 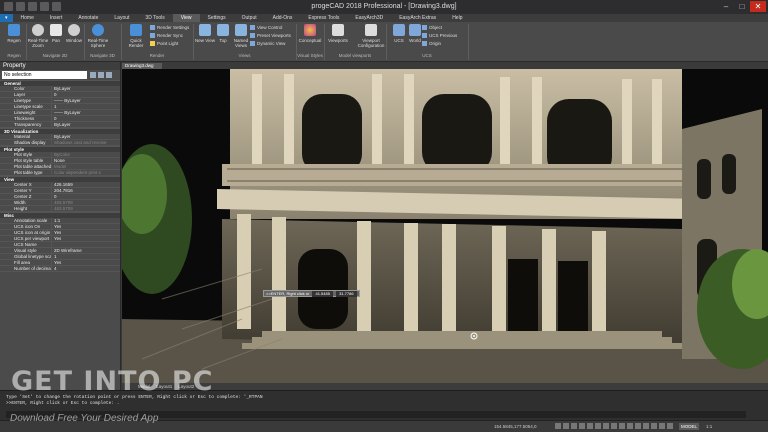 I want to click on watermark-title: GET INTO PC, so click(x=112, y=381).